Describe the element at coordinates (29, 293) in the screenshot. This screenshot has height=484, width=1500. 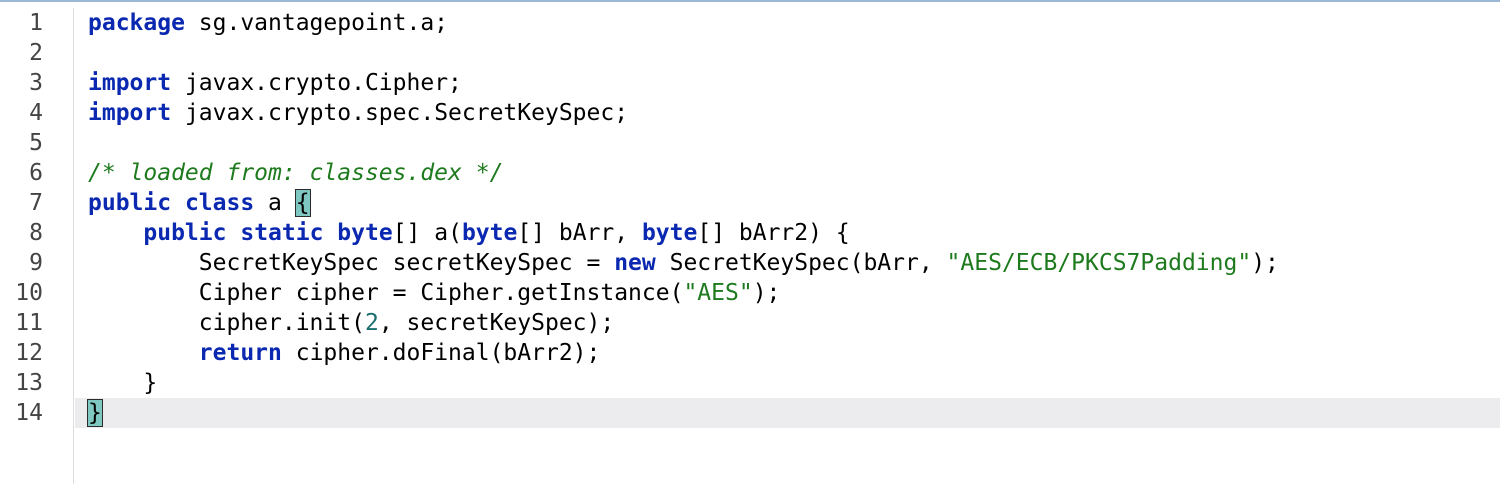
I see `line-number: 10` at that location.